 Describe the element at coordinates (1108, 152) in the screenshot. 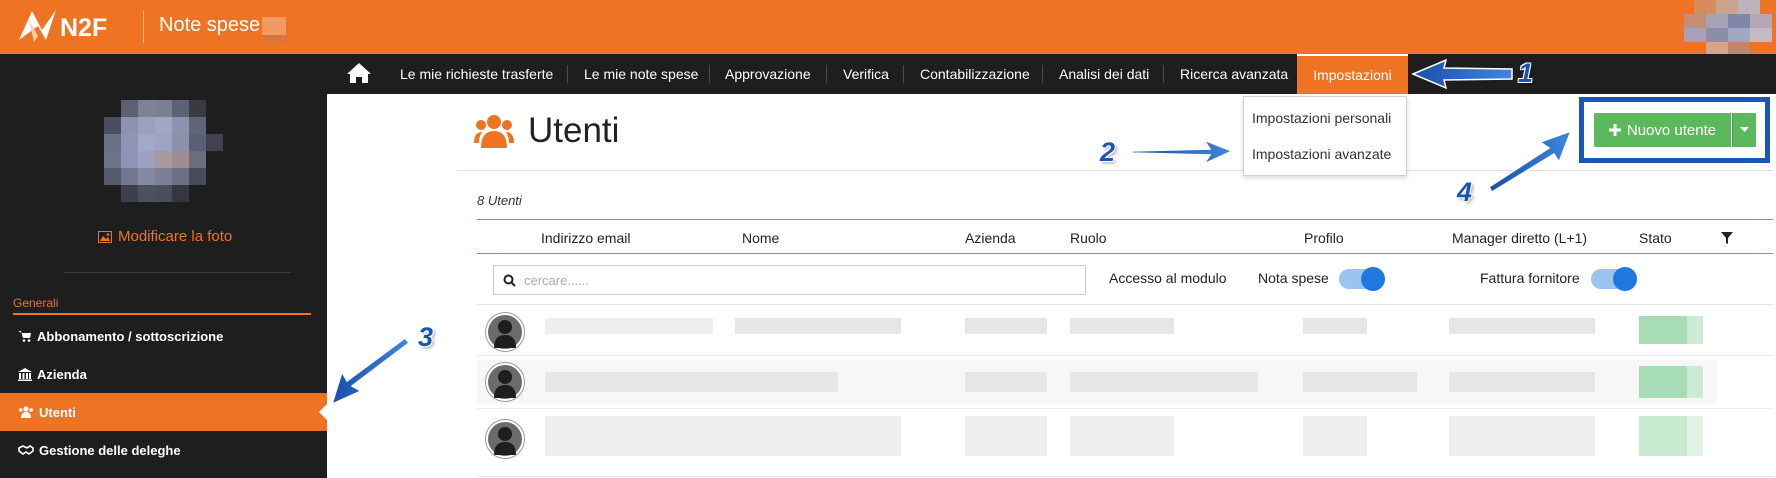

I see `annotation-number-2: 2` at that location.